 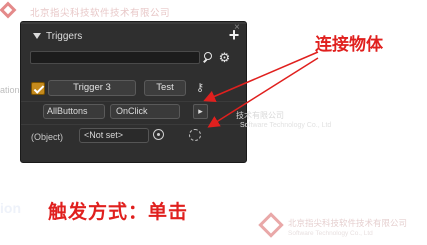 I want to click on bottom-watermark-text-en: Software Technology Co., Ltd, so click(x=330, y=233).